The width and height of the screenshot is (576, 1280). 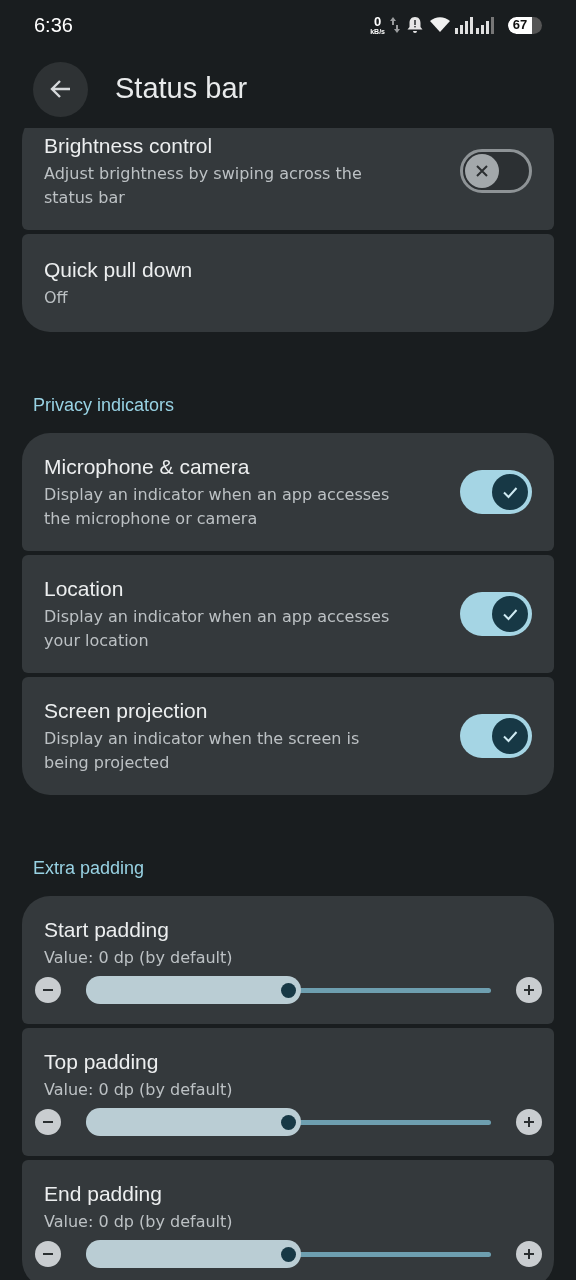 I want to click on setting-title: Brightness control, so click(x=129, y=146).